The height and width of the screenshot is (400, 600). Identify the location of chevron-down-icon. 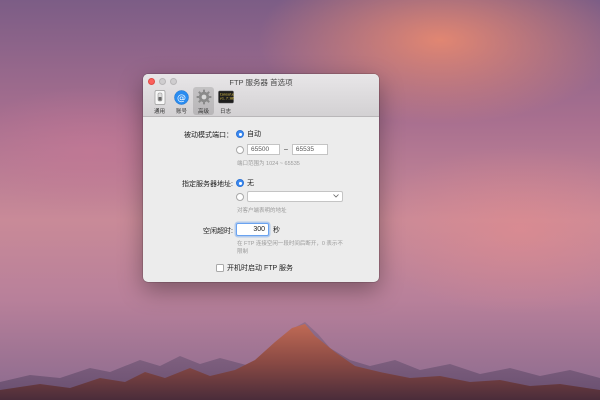
(336, 196).